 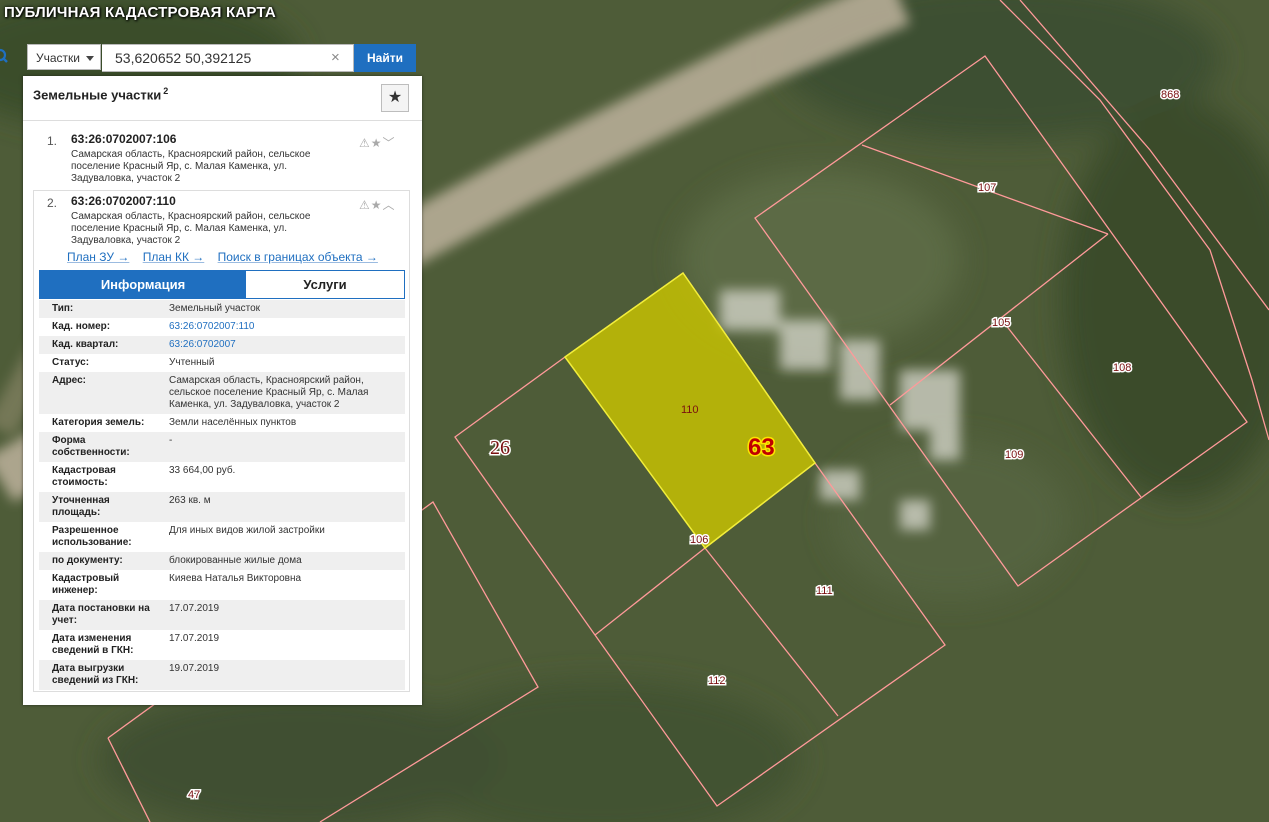 I want to click on parcel-label-105: 105, so click(x=1001, y=323).